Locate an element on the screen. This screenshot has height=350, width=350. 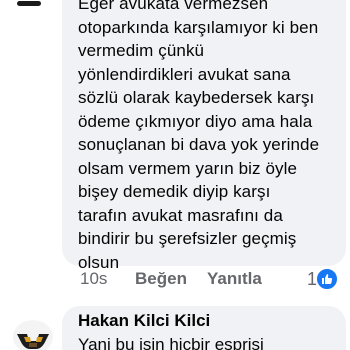
commenter-avatar is located at coordinates (29, 8).